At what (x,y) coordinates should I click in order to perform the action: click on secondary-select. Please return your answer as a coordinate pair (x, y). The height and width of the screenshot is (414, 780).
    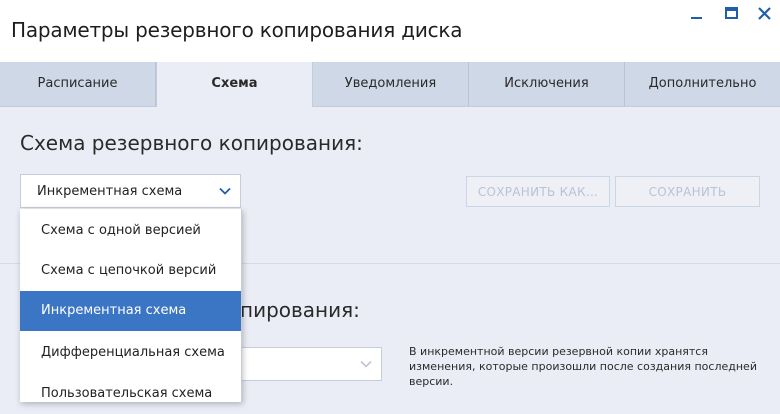
    Looking at the image, I should click on (311, 364).